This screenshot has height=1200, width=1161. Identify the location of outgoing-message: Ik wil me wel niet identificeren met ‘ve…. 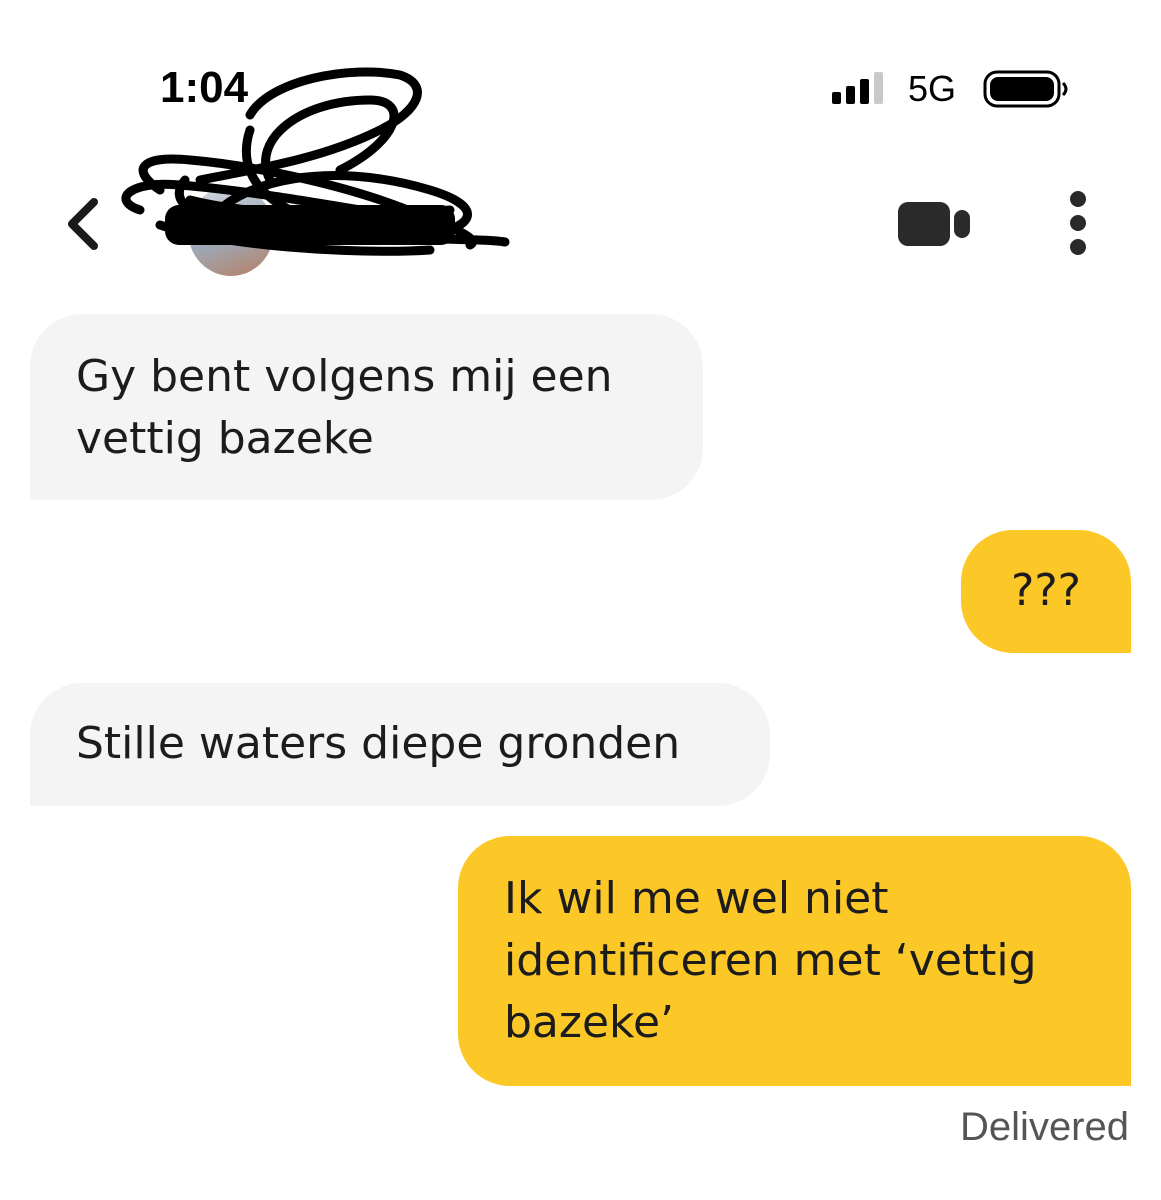
(794, 961).